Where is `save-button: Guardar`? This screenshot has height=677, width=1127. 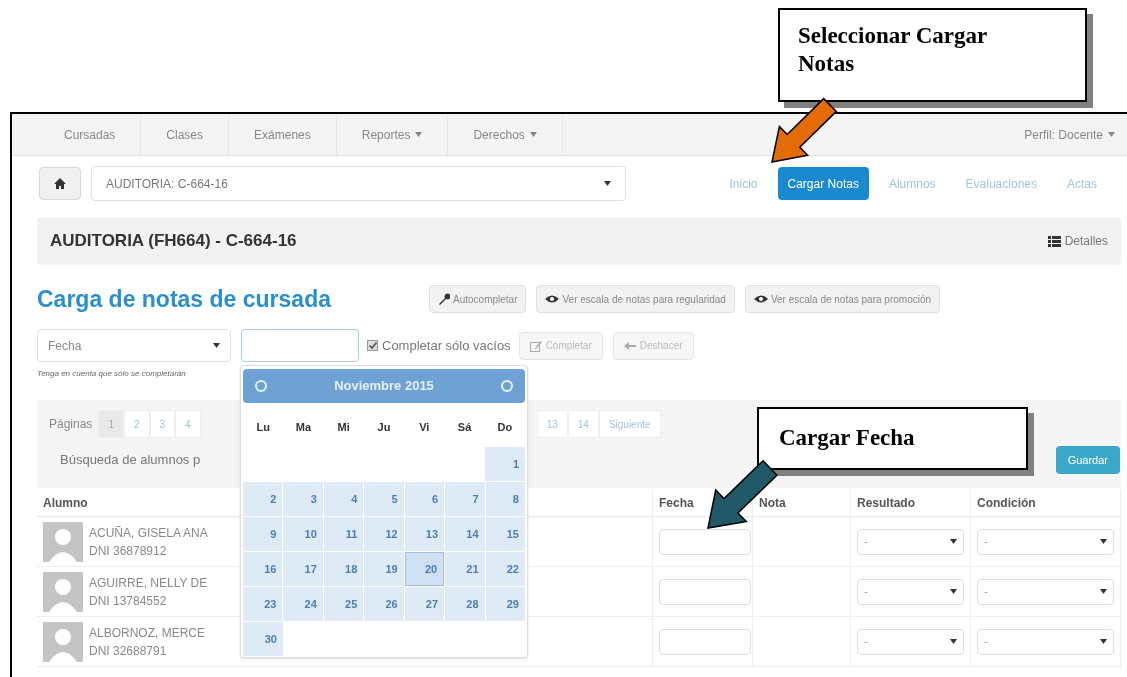 save-button: Guardar is located at coordinates (1087, 460).